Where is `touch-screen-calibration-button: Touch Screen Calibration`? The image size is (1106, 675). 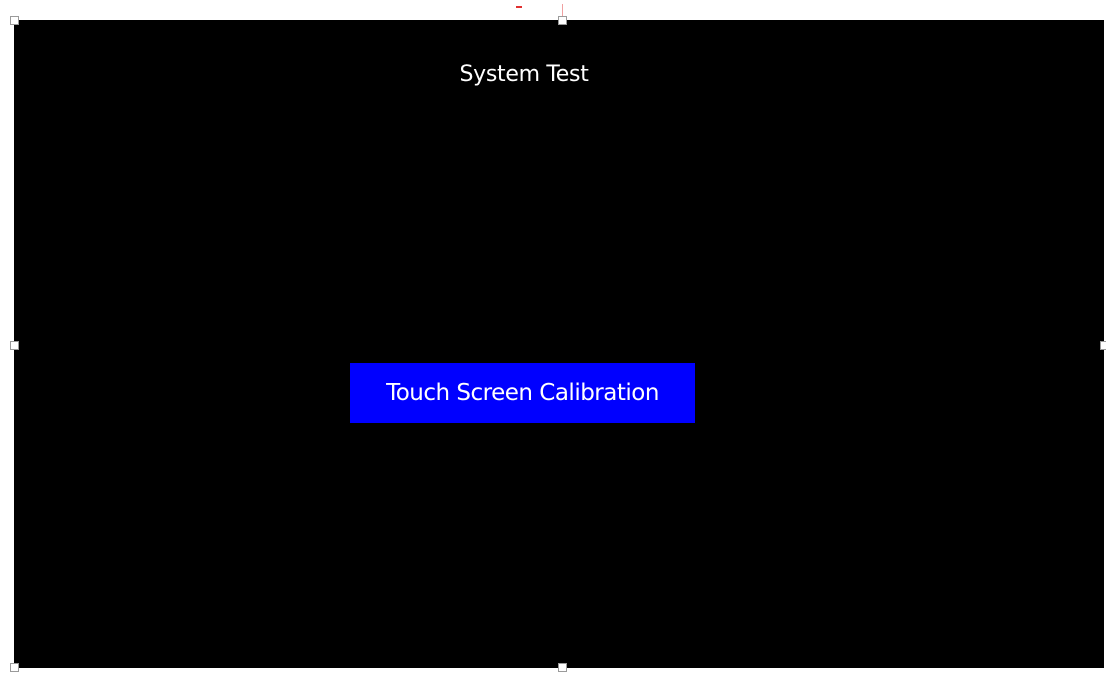
touch-screen-calibration-button: Touch Screen Calibration is located at coordinates (522, 393).